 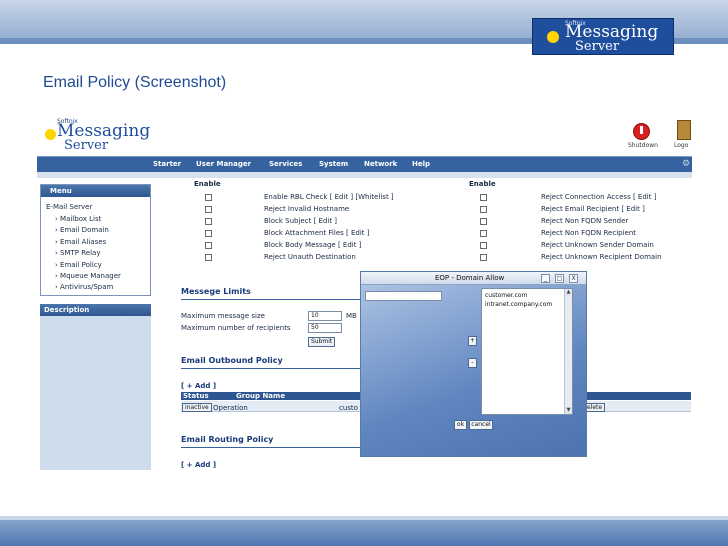 I want to click on nav-system: System, so click(x=333, y=164).